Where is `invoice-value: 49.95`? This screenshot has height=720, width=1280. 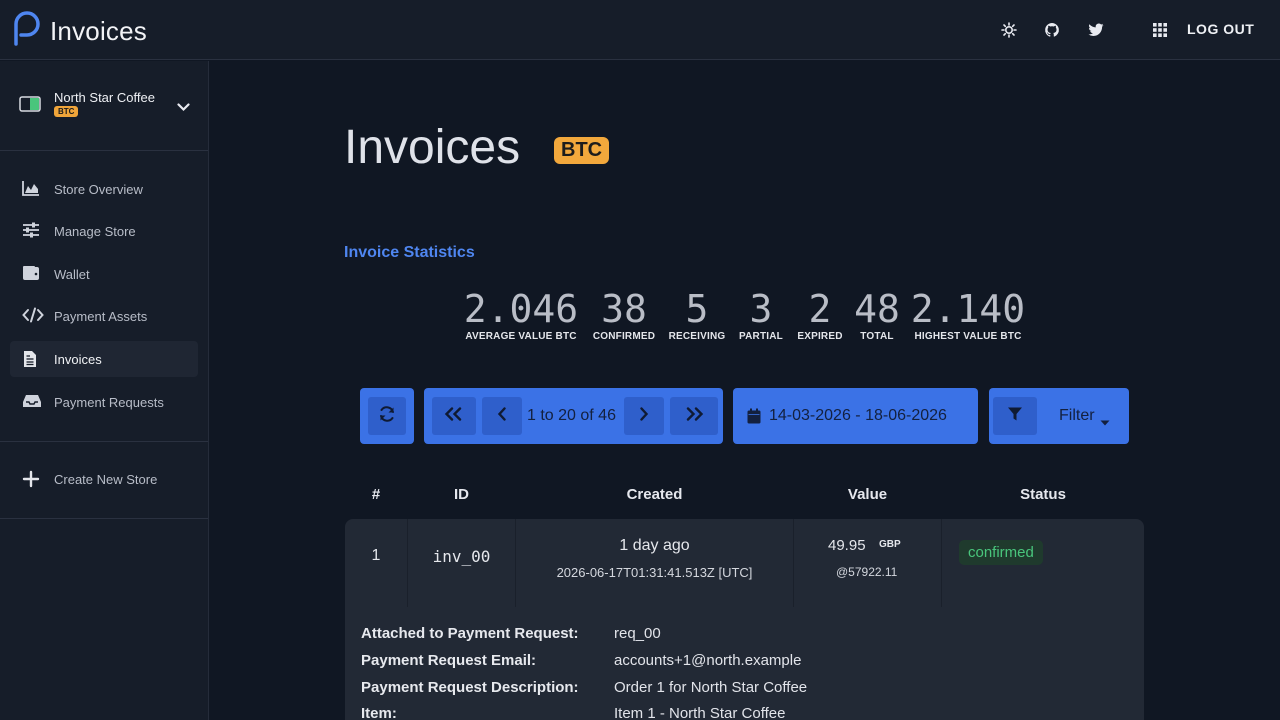
invoice-value: 49.95 is located at coordinates (847, 545).